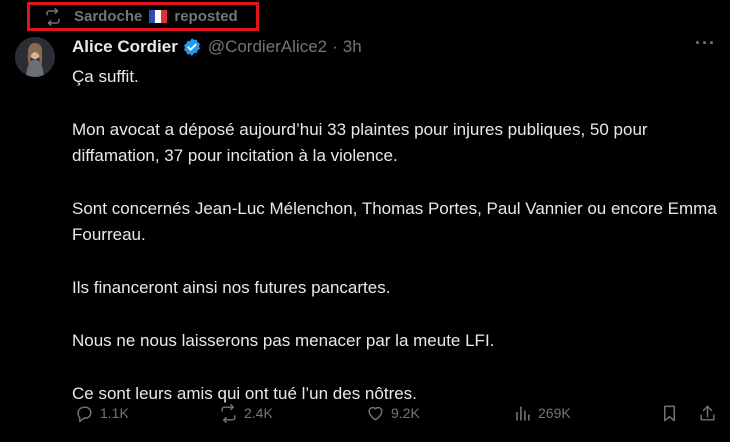  I want to click on bookmark-icon, so click(669, 413).